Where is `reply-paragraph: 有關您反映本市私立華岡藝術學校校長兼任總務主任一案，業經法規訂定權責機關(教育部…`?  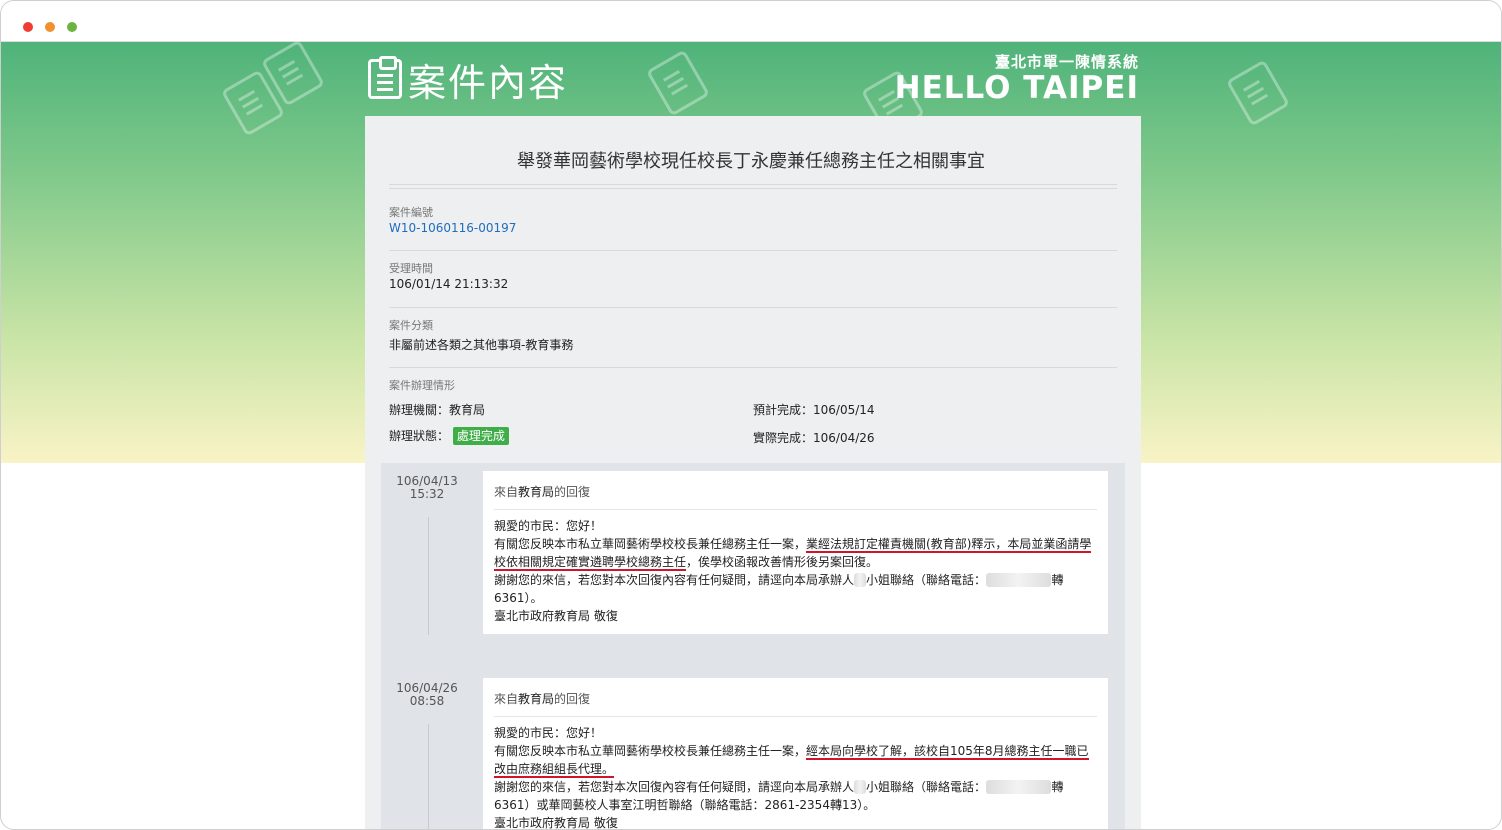 reply-paragraph: 有關您反映本市私立華岡藝術學校校長兼任總務主任一案，業經法規訂定權責機關(教育部… is located at coordinates (795, 553).